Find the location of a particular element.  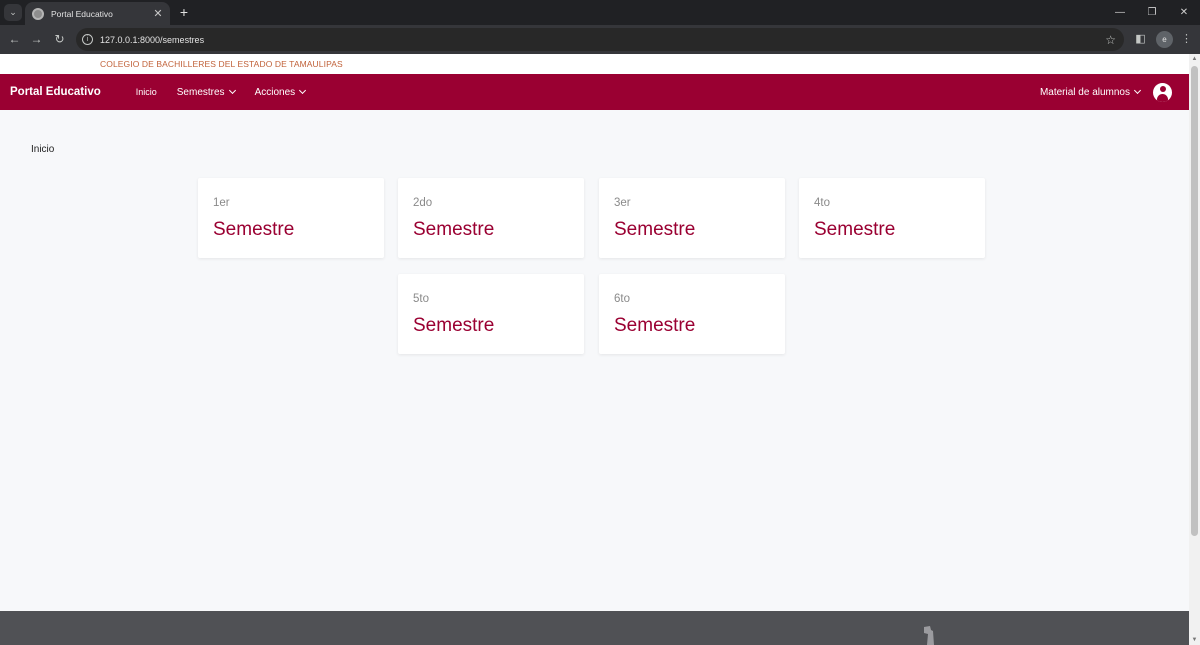

card-number: 2do is located at coordinates (423, 203).